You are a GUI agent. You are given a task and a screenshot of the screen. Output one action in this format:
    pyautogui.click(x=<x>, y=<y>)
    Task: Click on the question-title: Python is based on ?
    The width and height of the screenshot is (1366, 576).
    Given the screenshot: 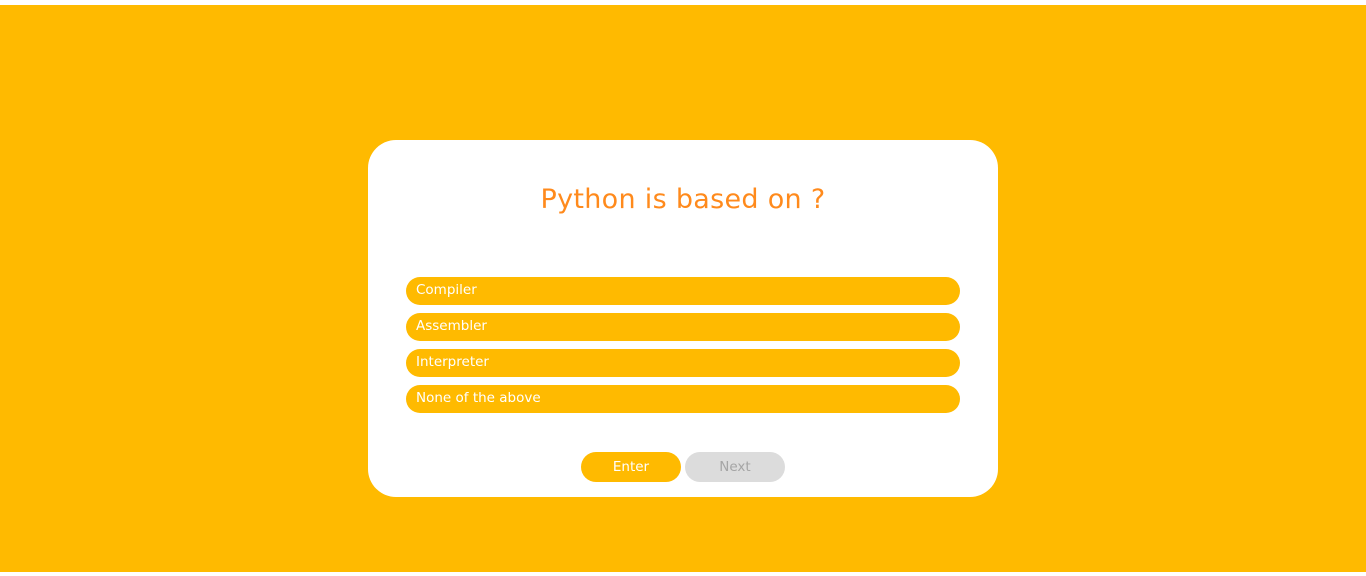 What is the action you would take?
    pyautogui.click(x=683, y=199)
    